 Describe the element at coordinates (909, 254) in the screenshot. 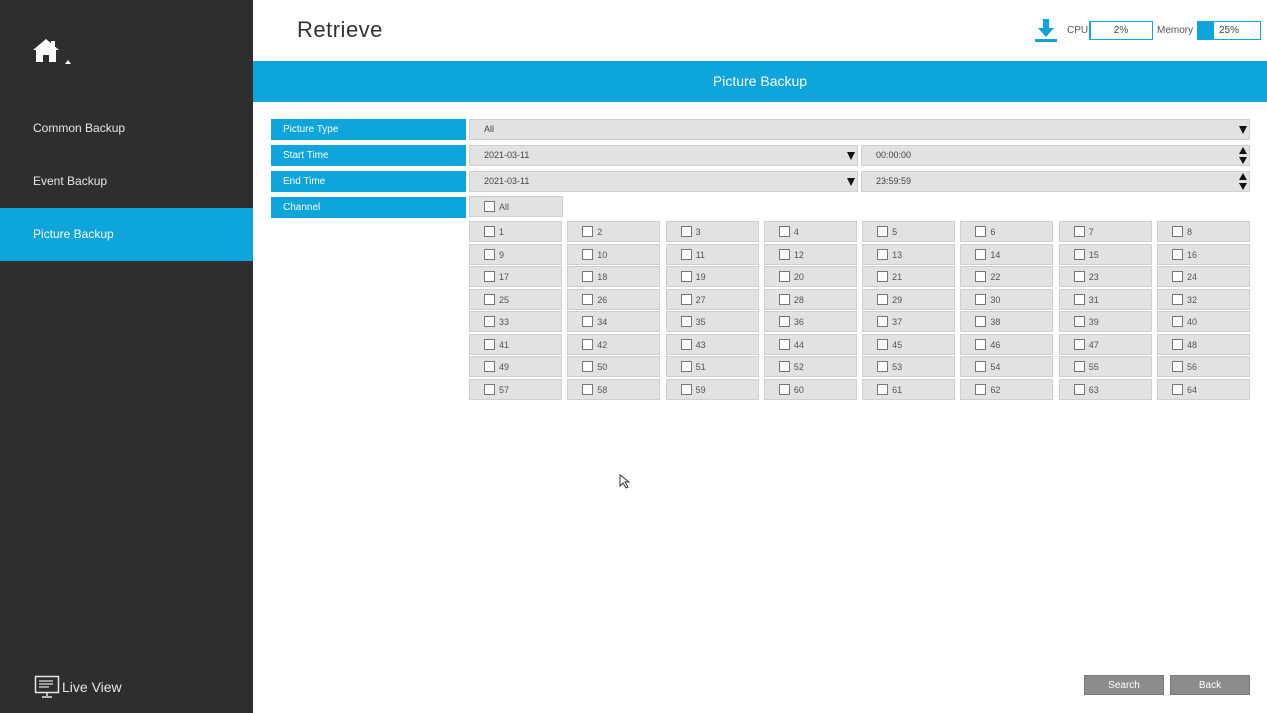

I see `channel-checkbox-13: 13` at that location.